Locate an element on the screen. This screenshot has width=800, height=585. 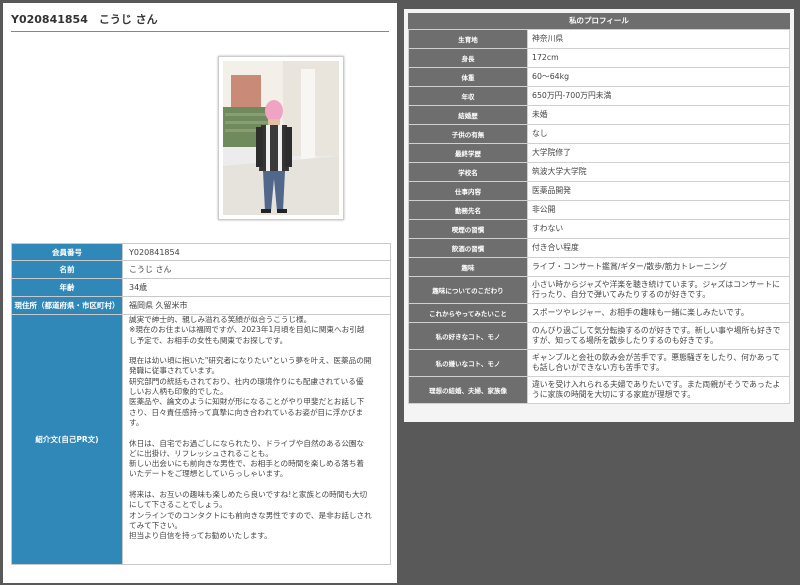
member-header: Y020841854 こうじ さん is located at coordinates (200, 21).